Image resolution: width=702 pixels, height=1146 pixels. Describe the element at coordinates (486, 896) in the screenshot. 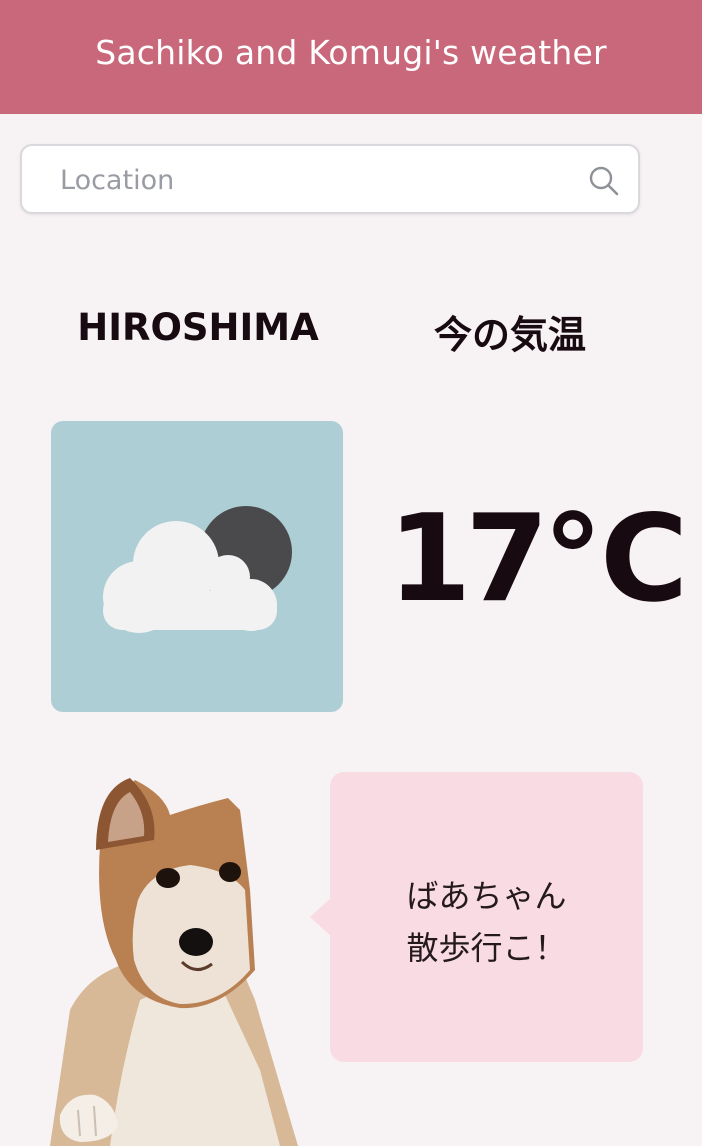

I see `speech-line-1: ばあちゃん` at that location.